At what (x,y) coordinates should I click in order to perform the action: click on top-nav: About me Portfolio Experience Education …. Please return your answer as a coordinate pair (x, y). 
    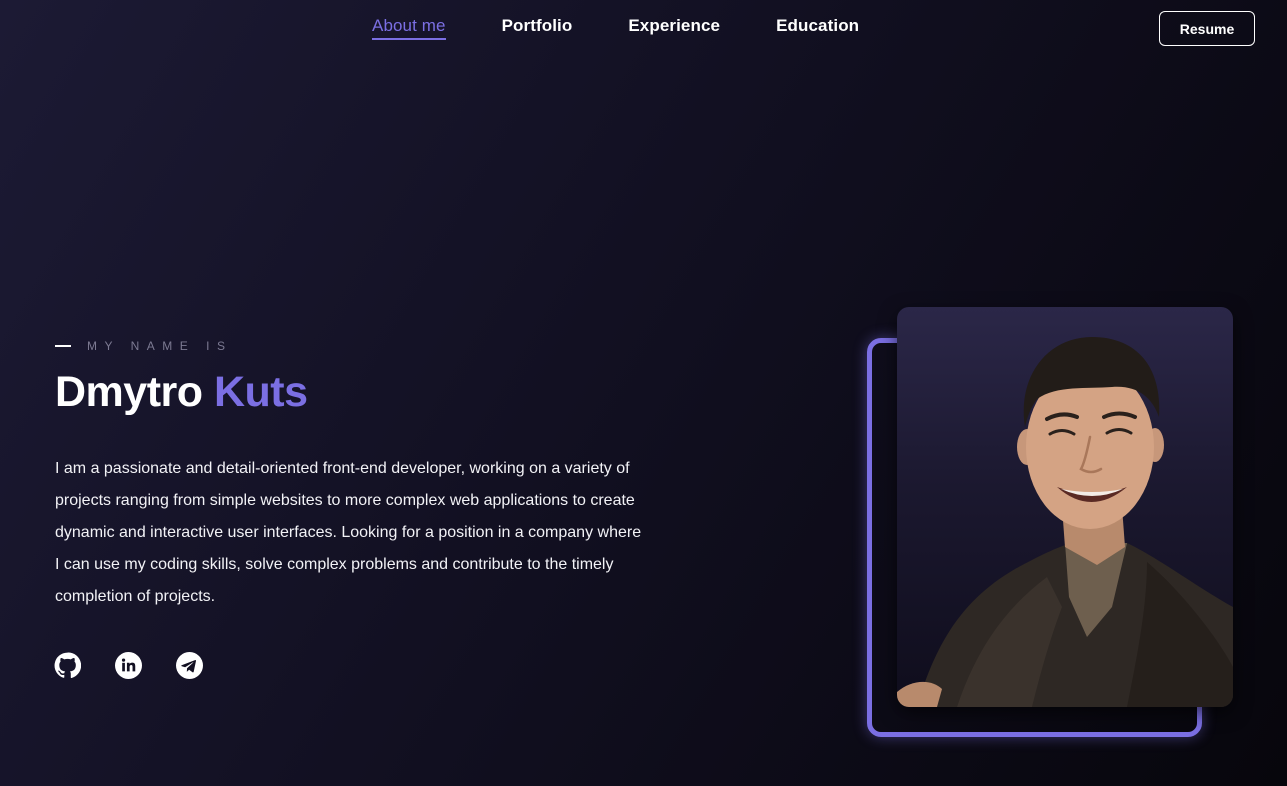
    Looking at the image, I should click on (643, 28).